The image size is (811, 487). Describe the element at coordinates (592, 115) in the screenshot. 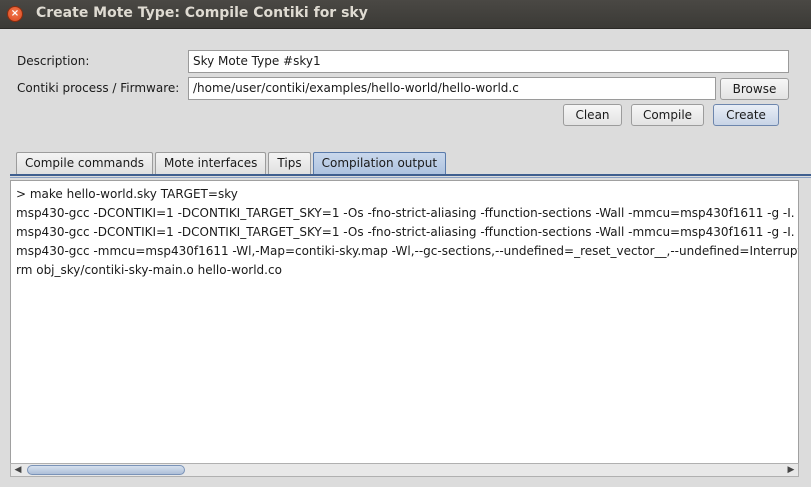

I see `clean-button: Clean` at that location.